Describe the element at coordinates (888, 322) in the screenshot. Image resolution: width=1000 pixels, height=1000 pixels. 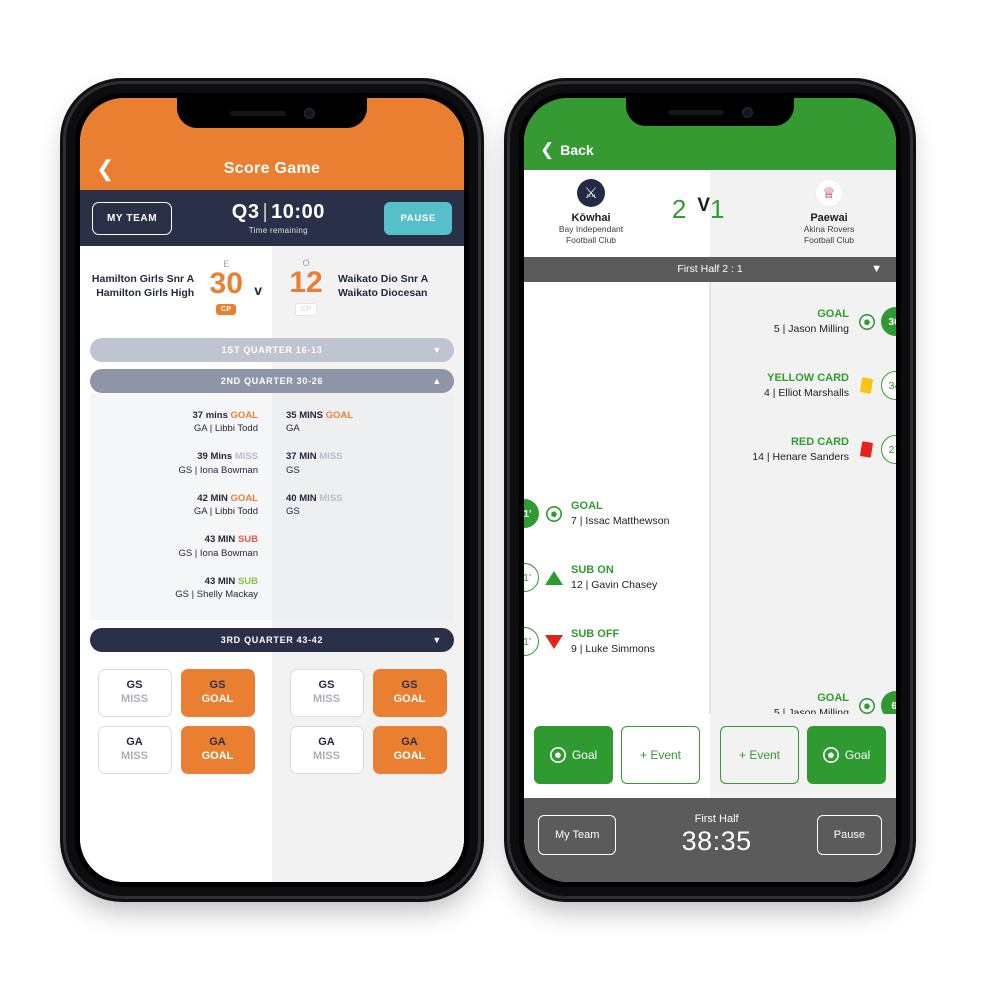
I see `timeline-minute-badge: 36'` at that location.